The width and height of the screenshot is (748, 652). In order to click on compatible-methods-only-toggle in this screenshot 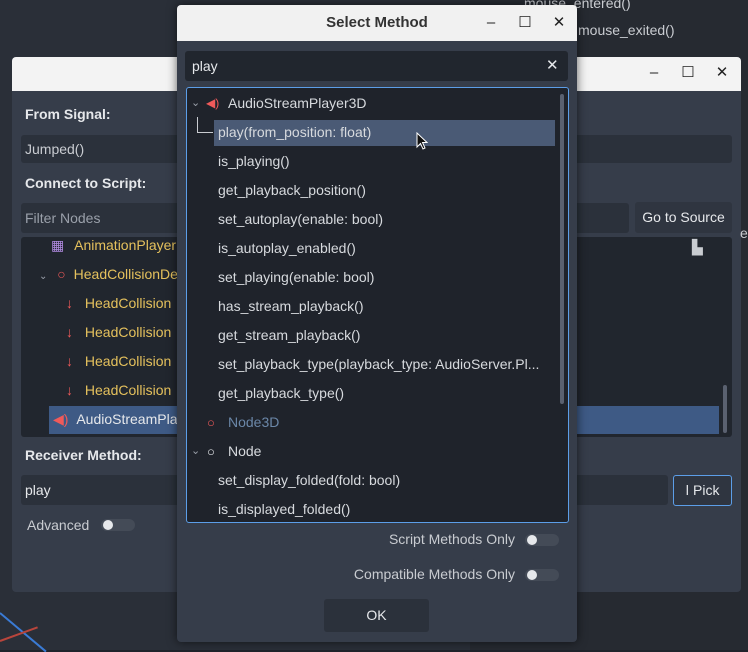, I will do `click(542, 575)`.